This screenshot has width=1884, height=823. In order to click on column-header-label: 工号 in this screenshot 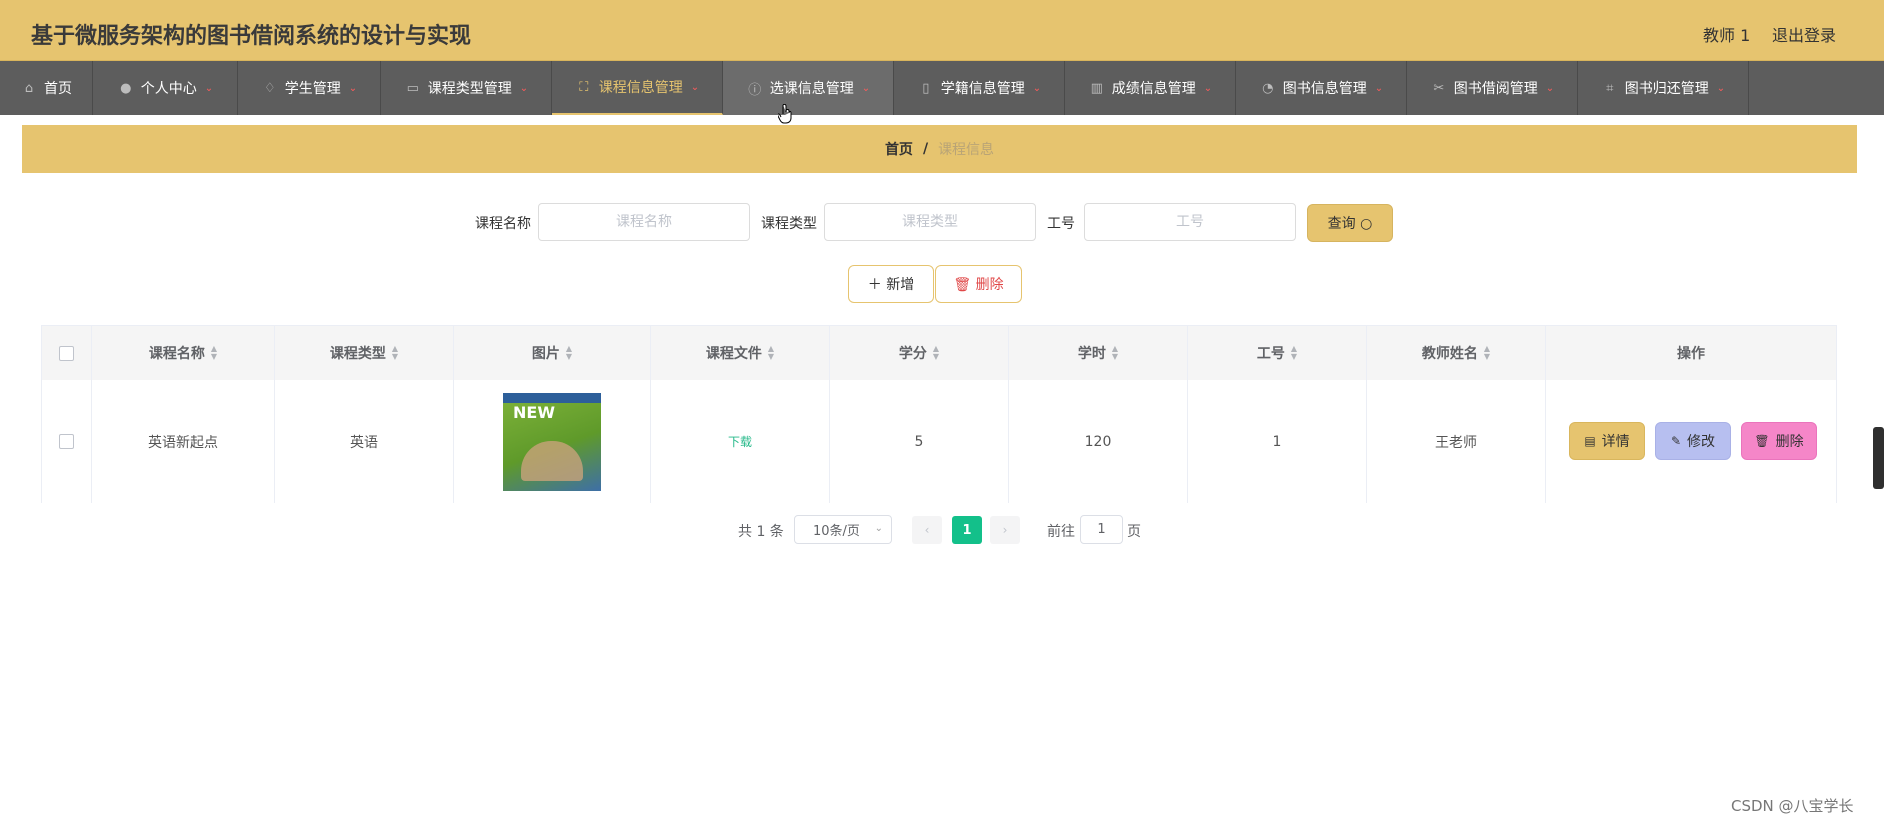, I will do `click(1270, 354)`.